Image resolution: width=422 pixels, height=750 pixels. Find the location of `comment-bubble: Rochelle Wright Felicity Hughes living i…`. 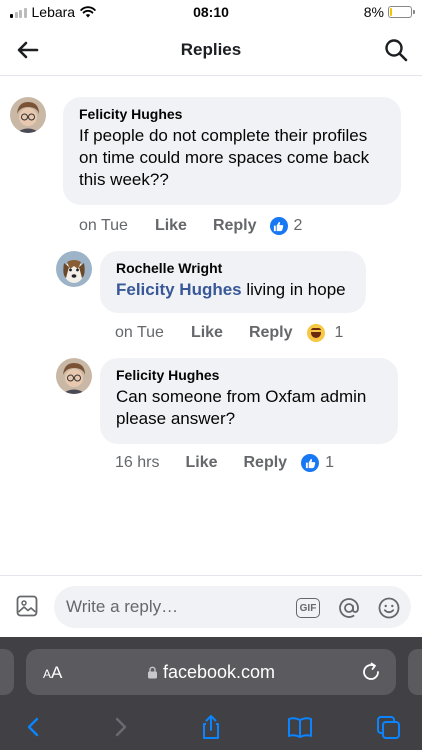

comment-bubble: Rochelle Wright Felicity Hughes living i… is located at coordinates (233, 282).